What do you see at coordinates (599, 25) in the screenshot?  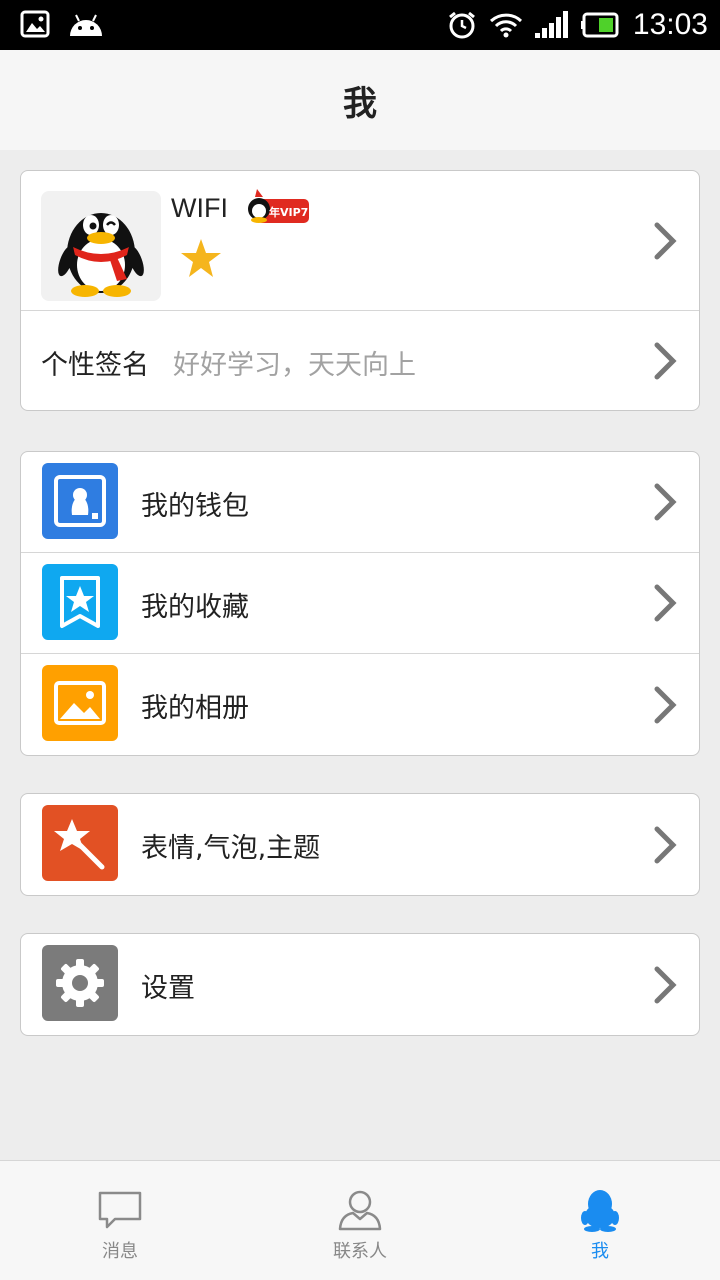 I see `battery-icon` at bounding box center [599, 25].